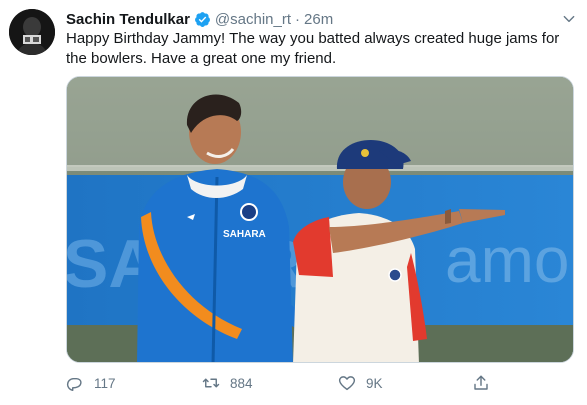  Describe the element at coordinates (91, 383) in the screenshot. I see `reply-button: 117` at that location.